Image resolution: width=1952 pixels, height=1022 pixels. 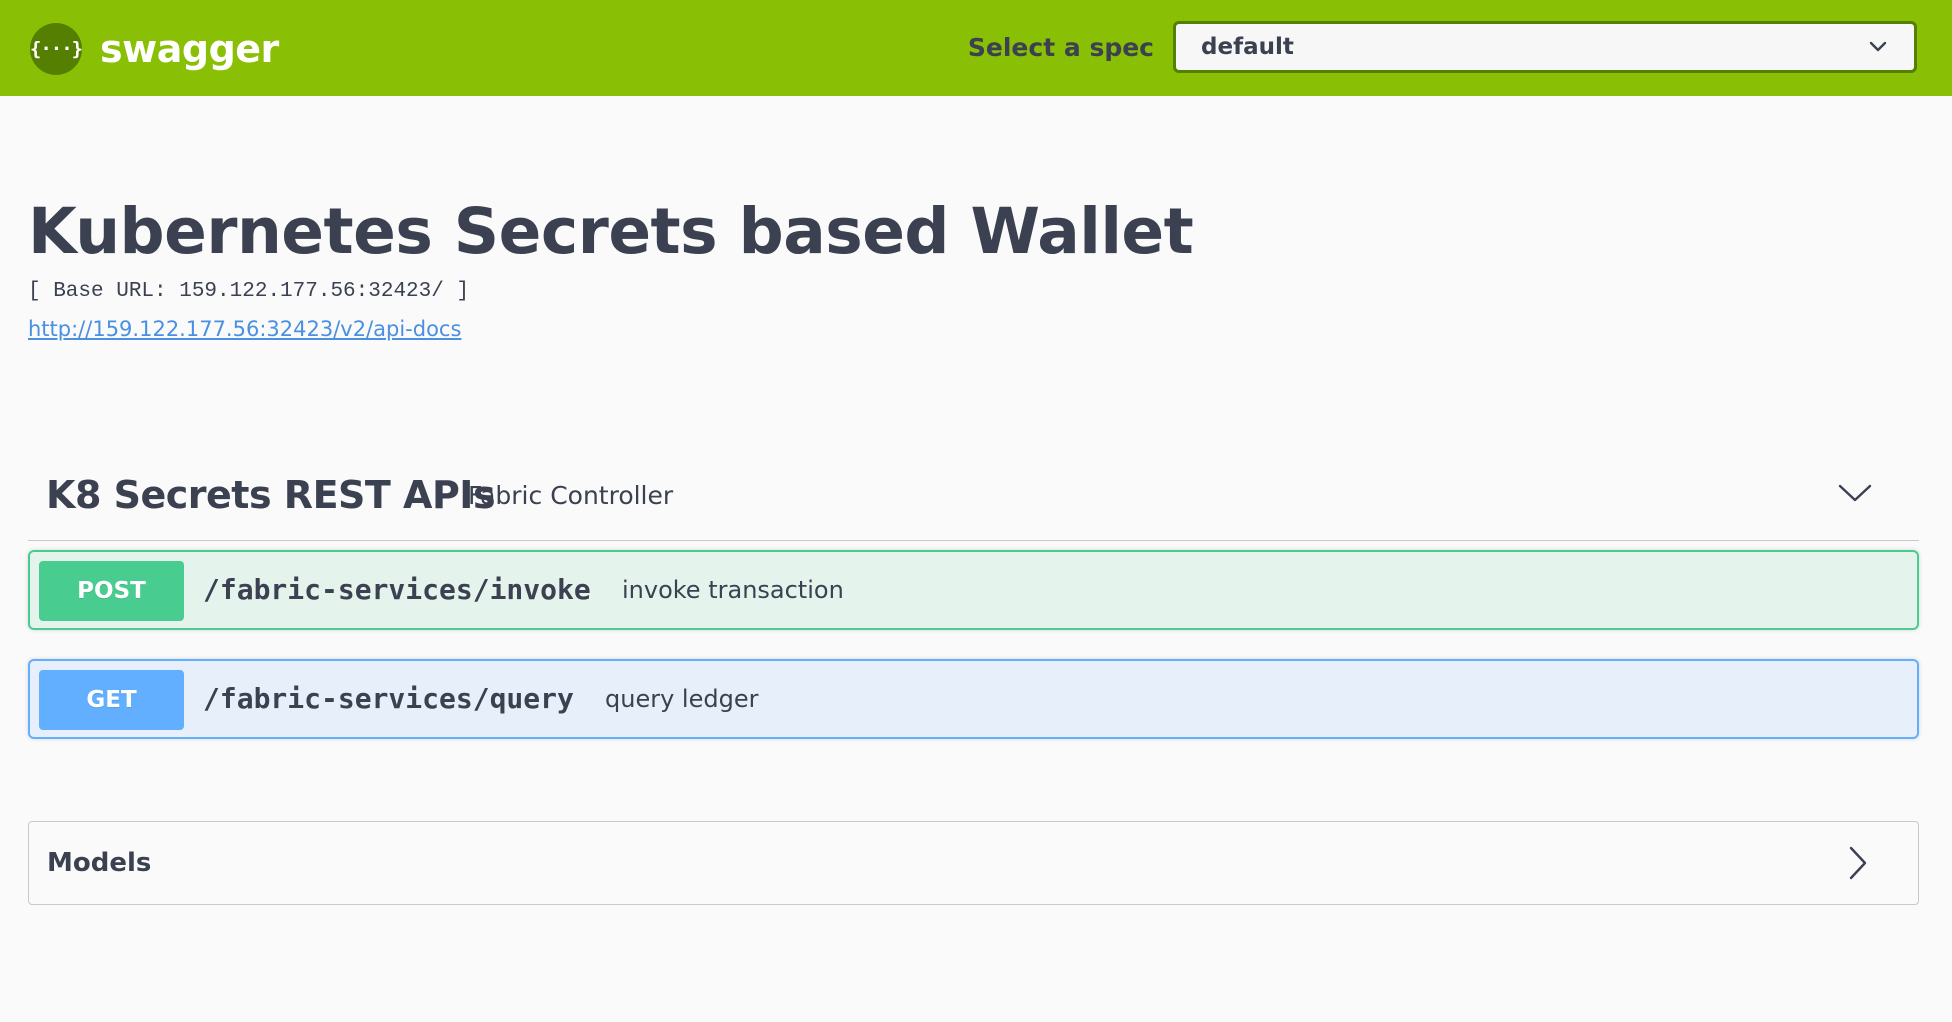 I want to click on models-section: Models, so click(x=973, y=863).